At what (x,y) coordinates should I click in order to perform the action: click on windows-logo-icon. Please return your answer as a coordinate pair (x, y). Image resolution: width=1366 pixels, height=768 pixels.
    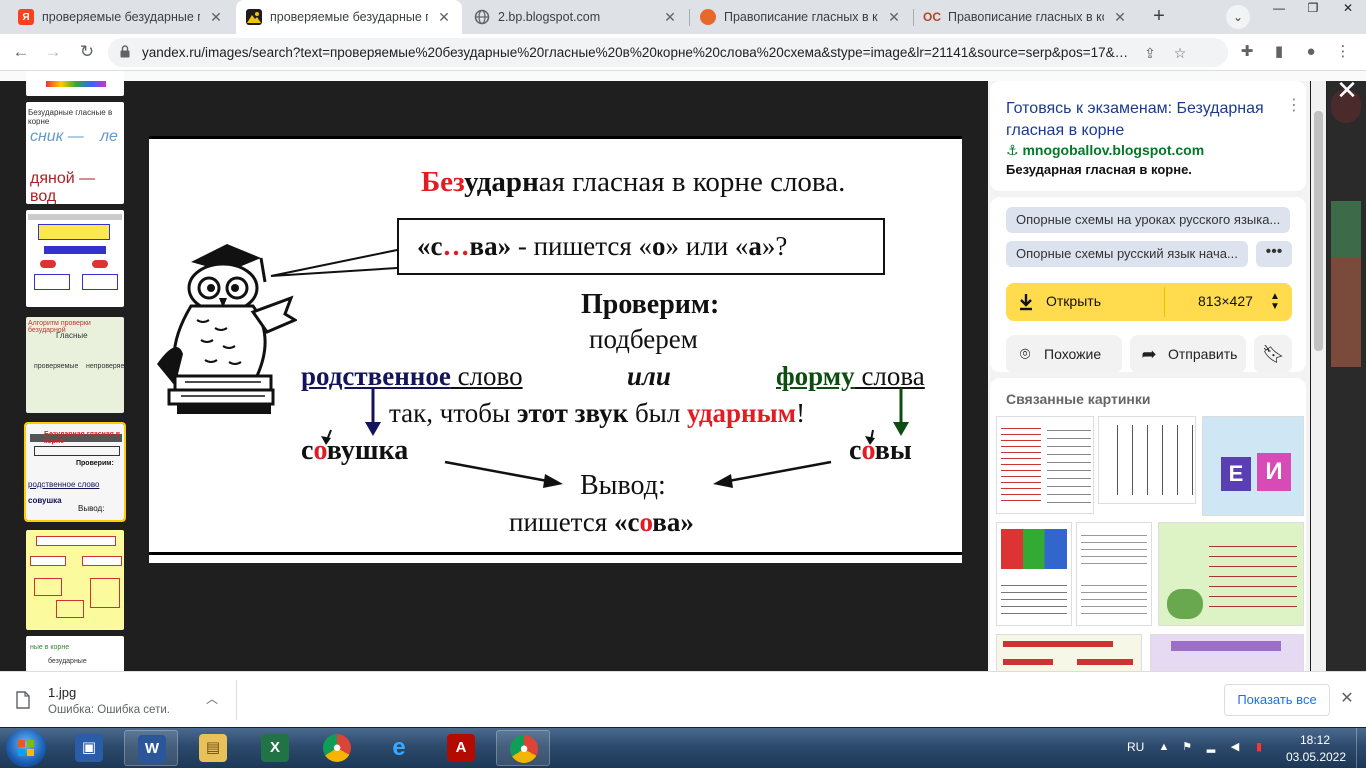
    Looking at the image, I should click on (30, 743).